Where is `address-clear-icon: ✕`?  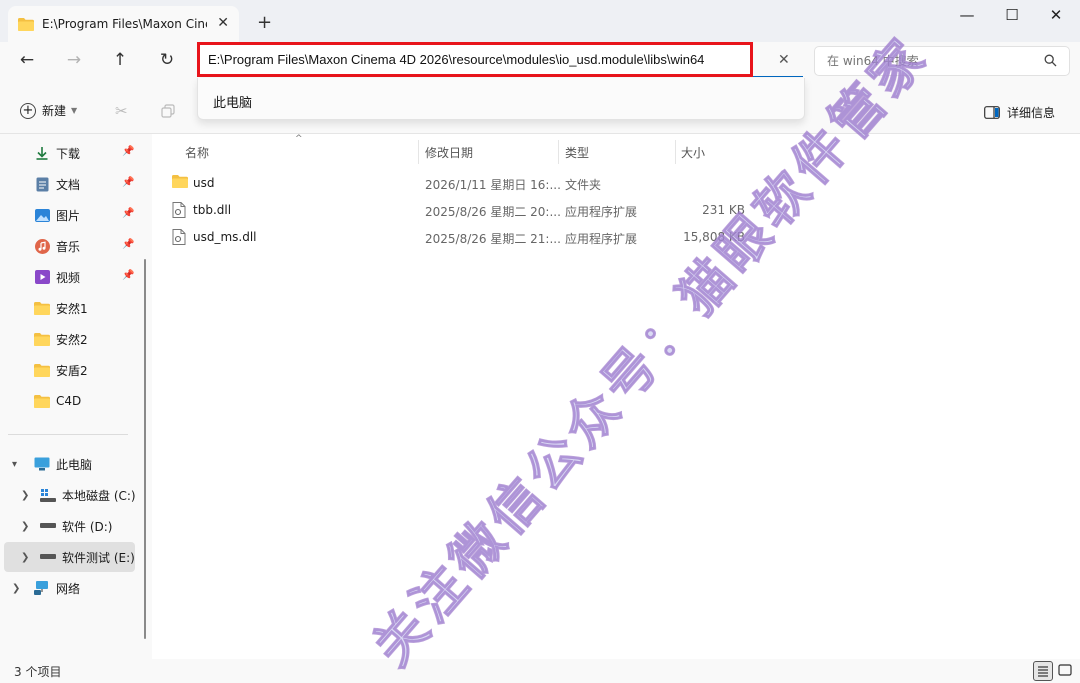 address-clear-icon: ✕ is located at coordinates (784, 60).